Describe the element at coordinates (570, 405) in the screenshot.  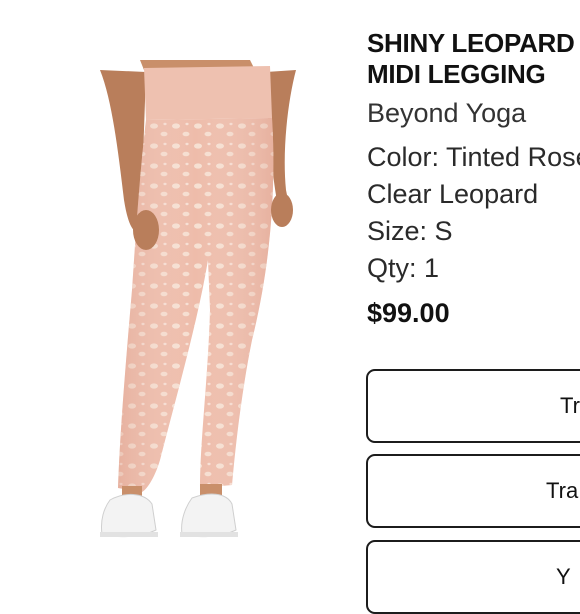
I see `action-button-1-label: Tr` at that location.